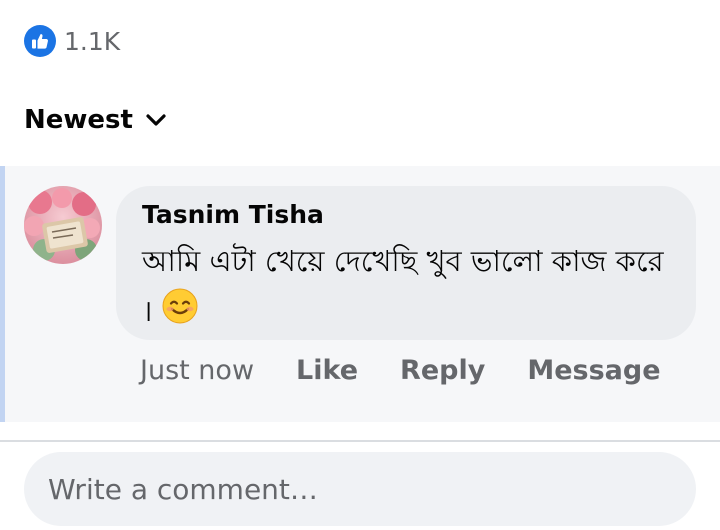 Image resolution: width=720 pixels, height=530 pixels. What do you see at coordinates (360, 441) in the screenshot?
I see `divider` at bounding box center [360, 441].